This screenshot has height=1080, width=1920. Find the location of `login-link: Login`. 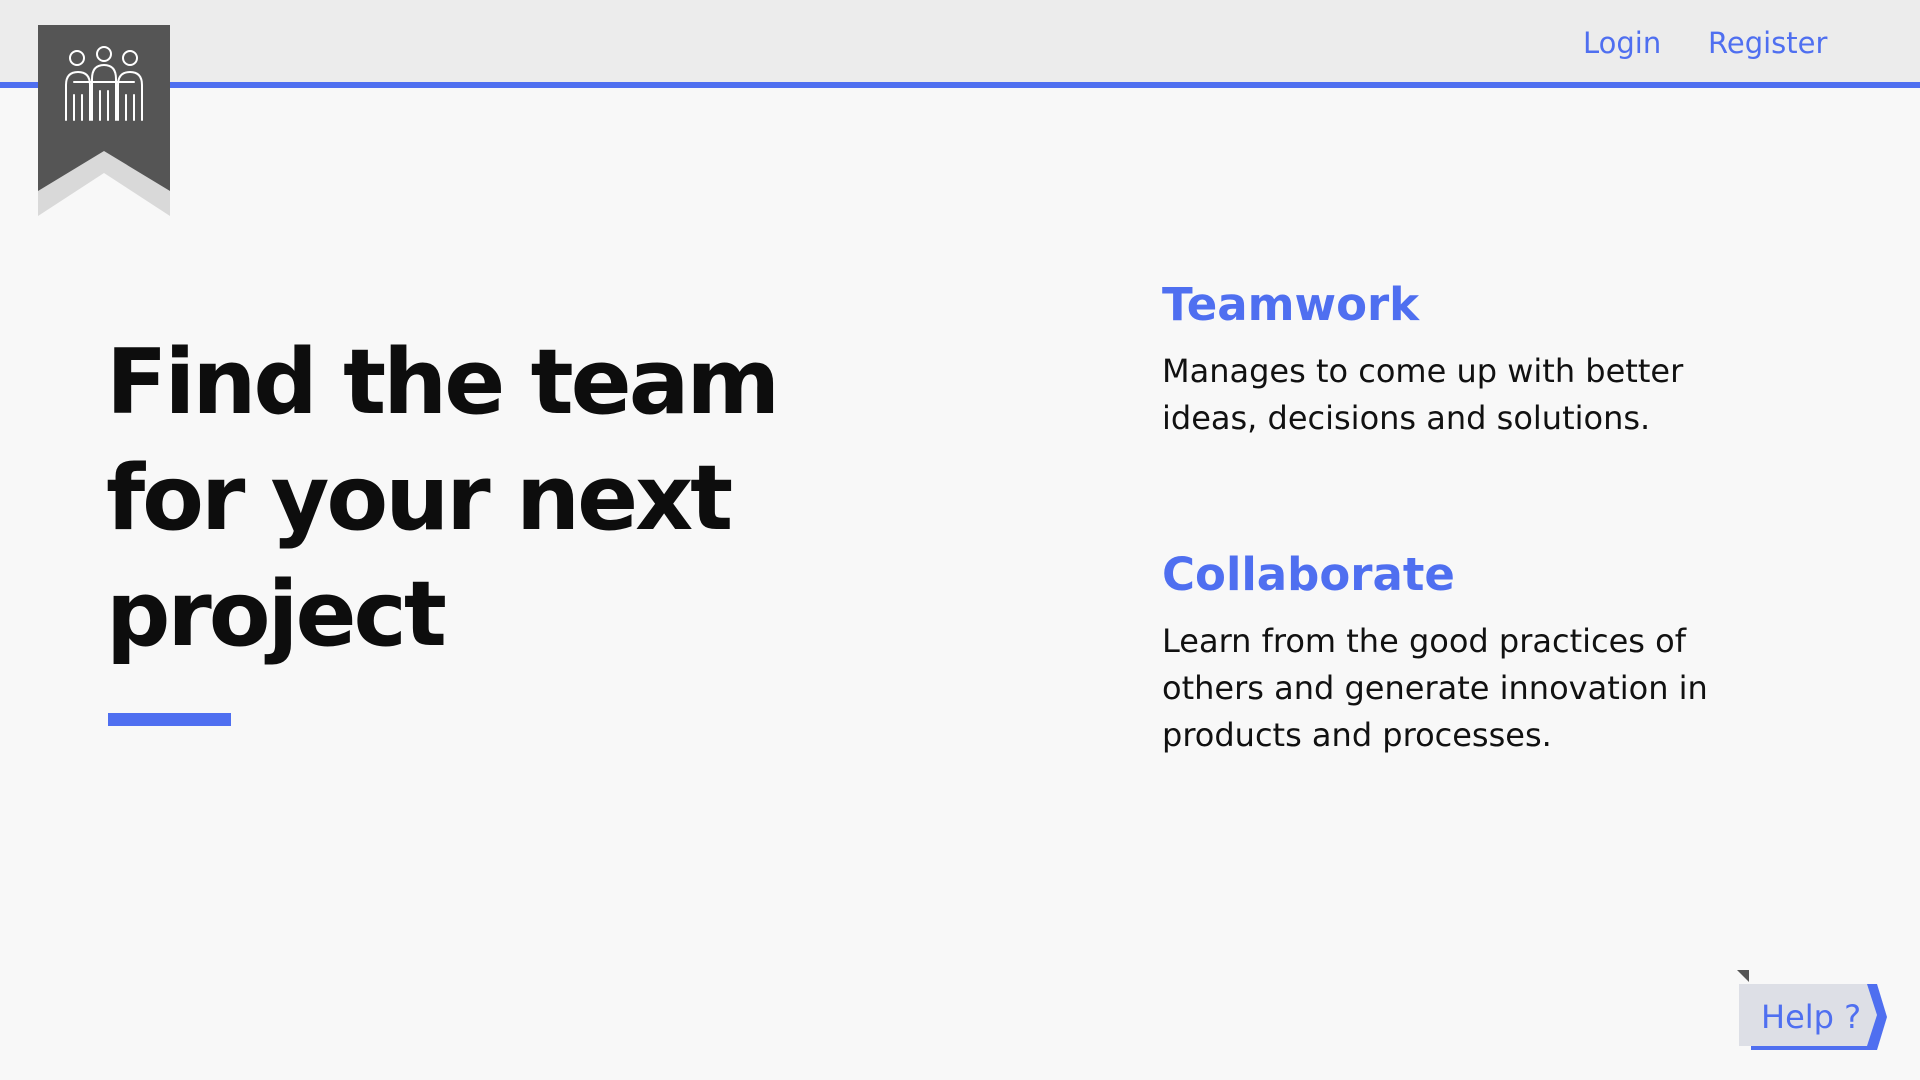

login-link: Login is located at coordinates (1622, 43).